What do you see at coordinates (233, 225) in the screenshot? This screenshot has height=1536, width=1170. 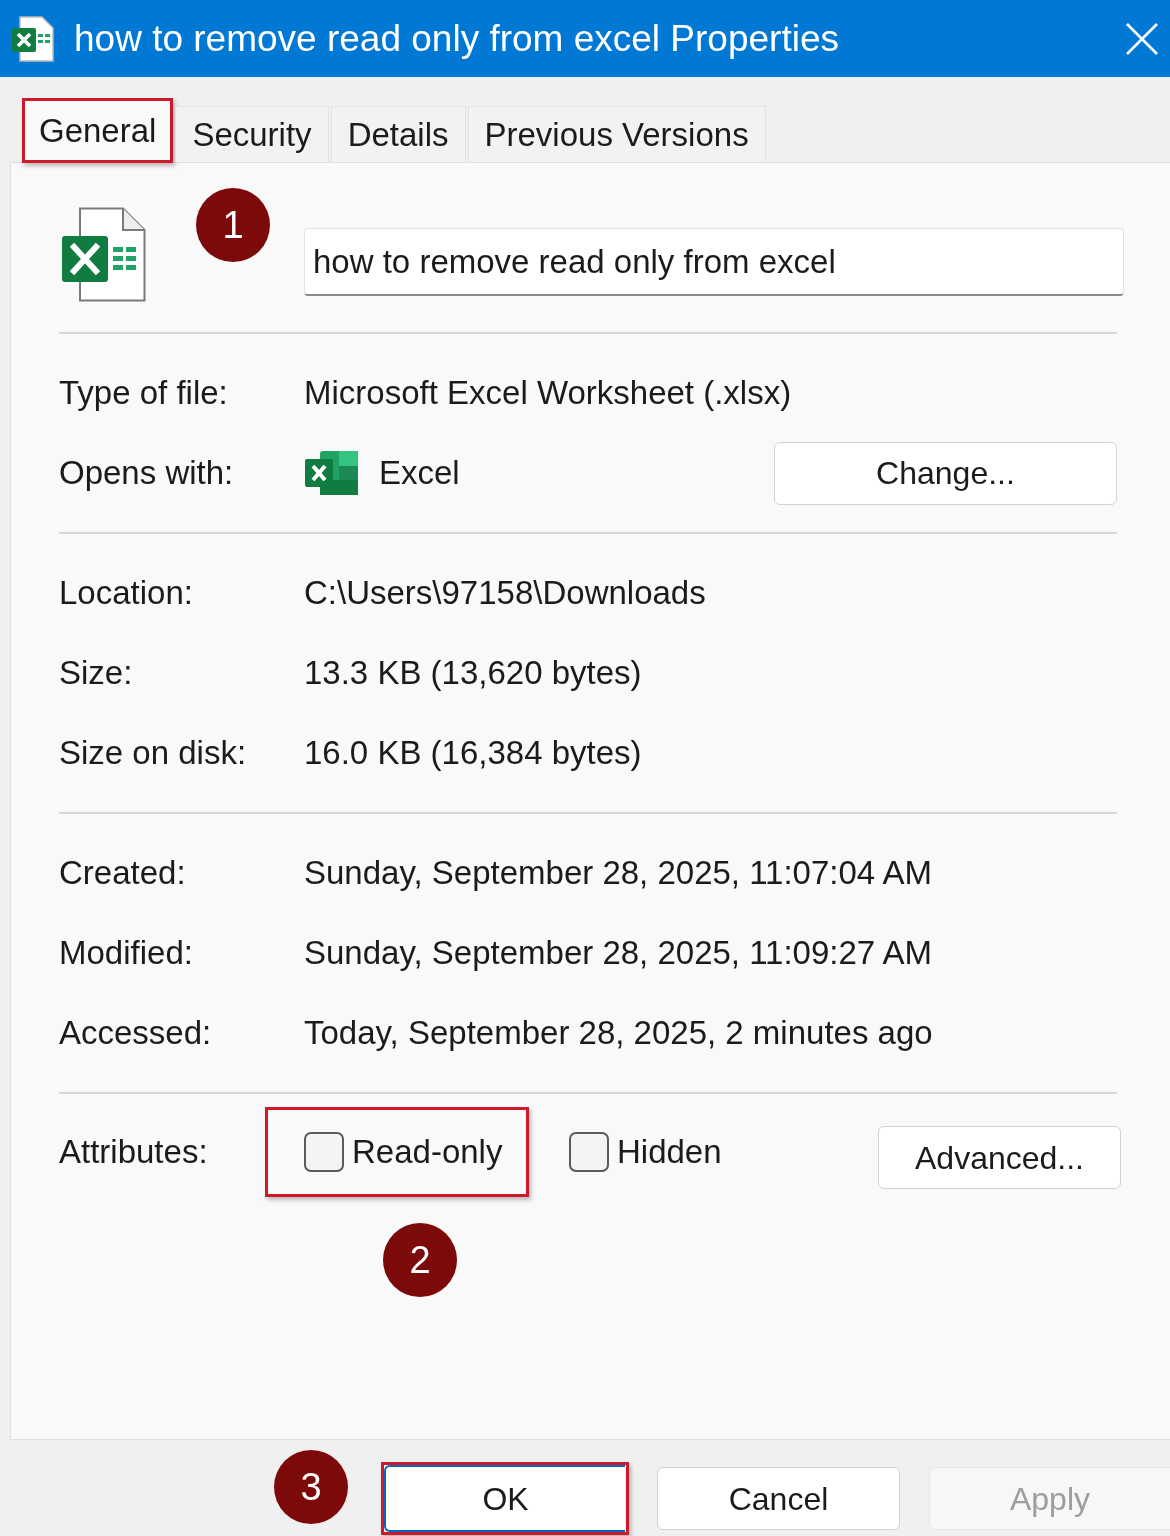 I see `step-marker: 1` at bounding box center [233, 225].